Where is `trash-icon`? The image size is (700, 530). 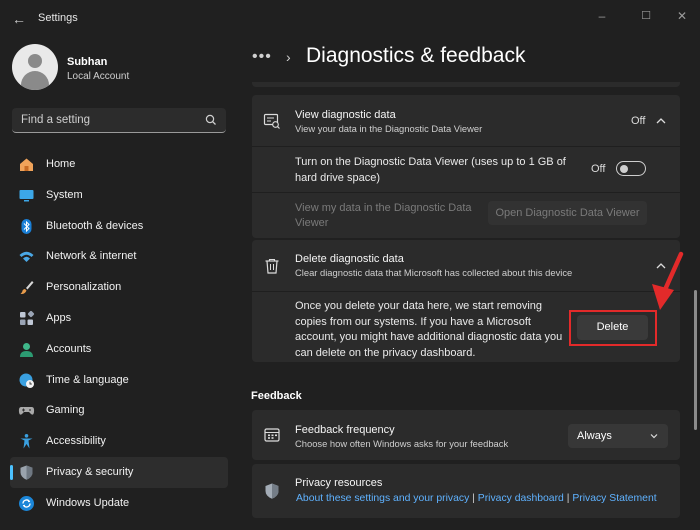
trash-icon is located at coordinates (272, 266).